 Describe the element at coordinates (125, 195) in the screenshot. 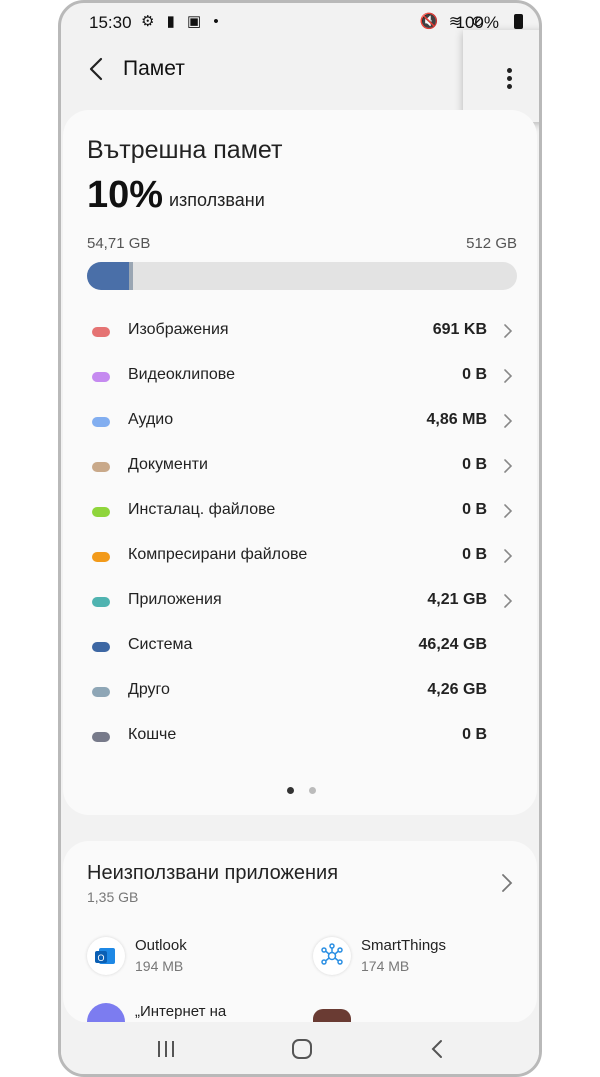

I see `storage-percent: 10%` at that location.